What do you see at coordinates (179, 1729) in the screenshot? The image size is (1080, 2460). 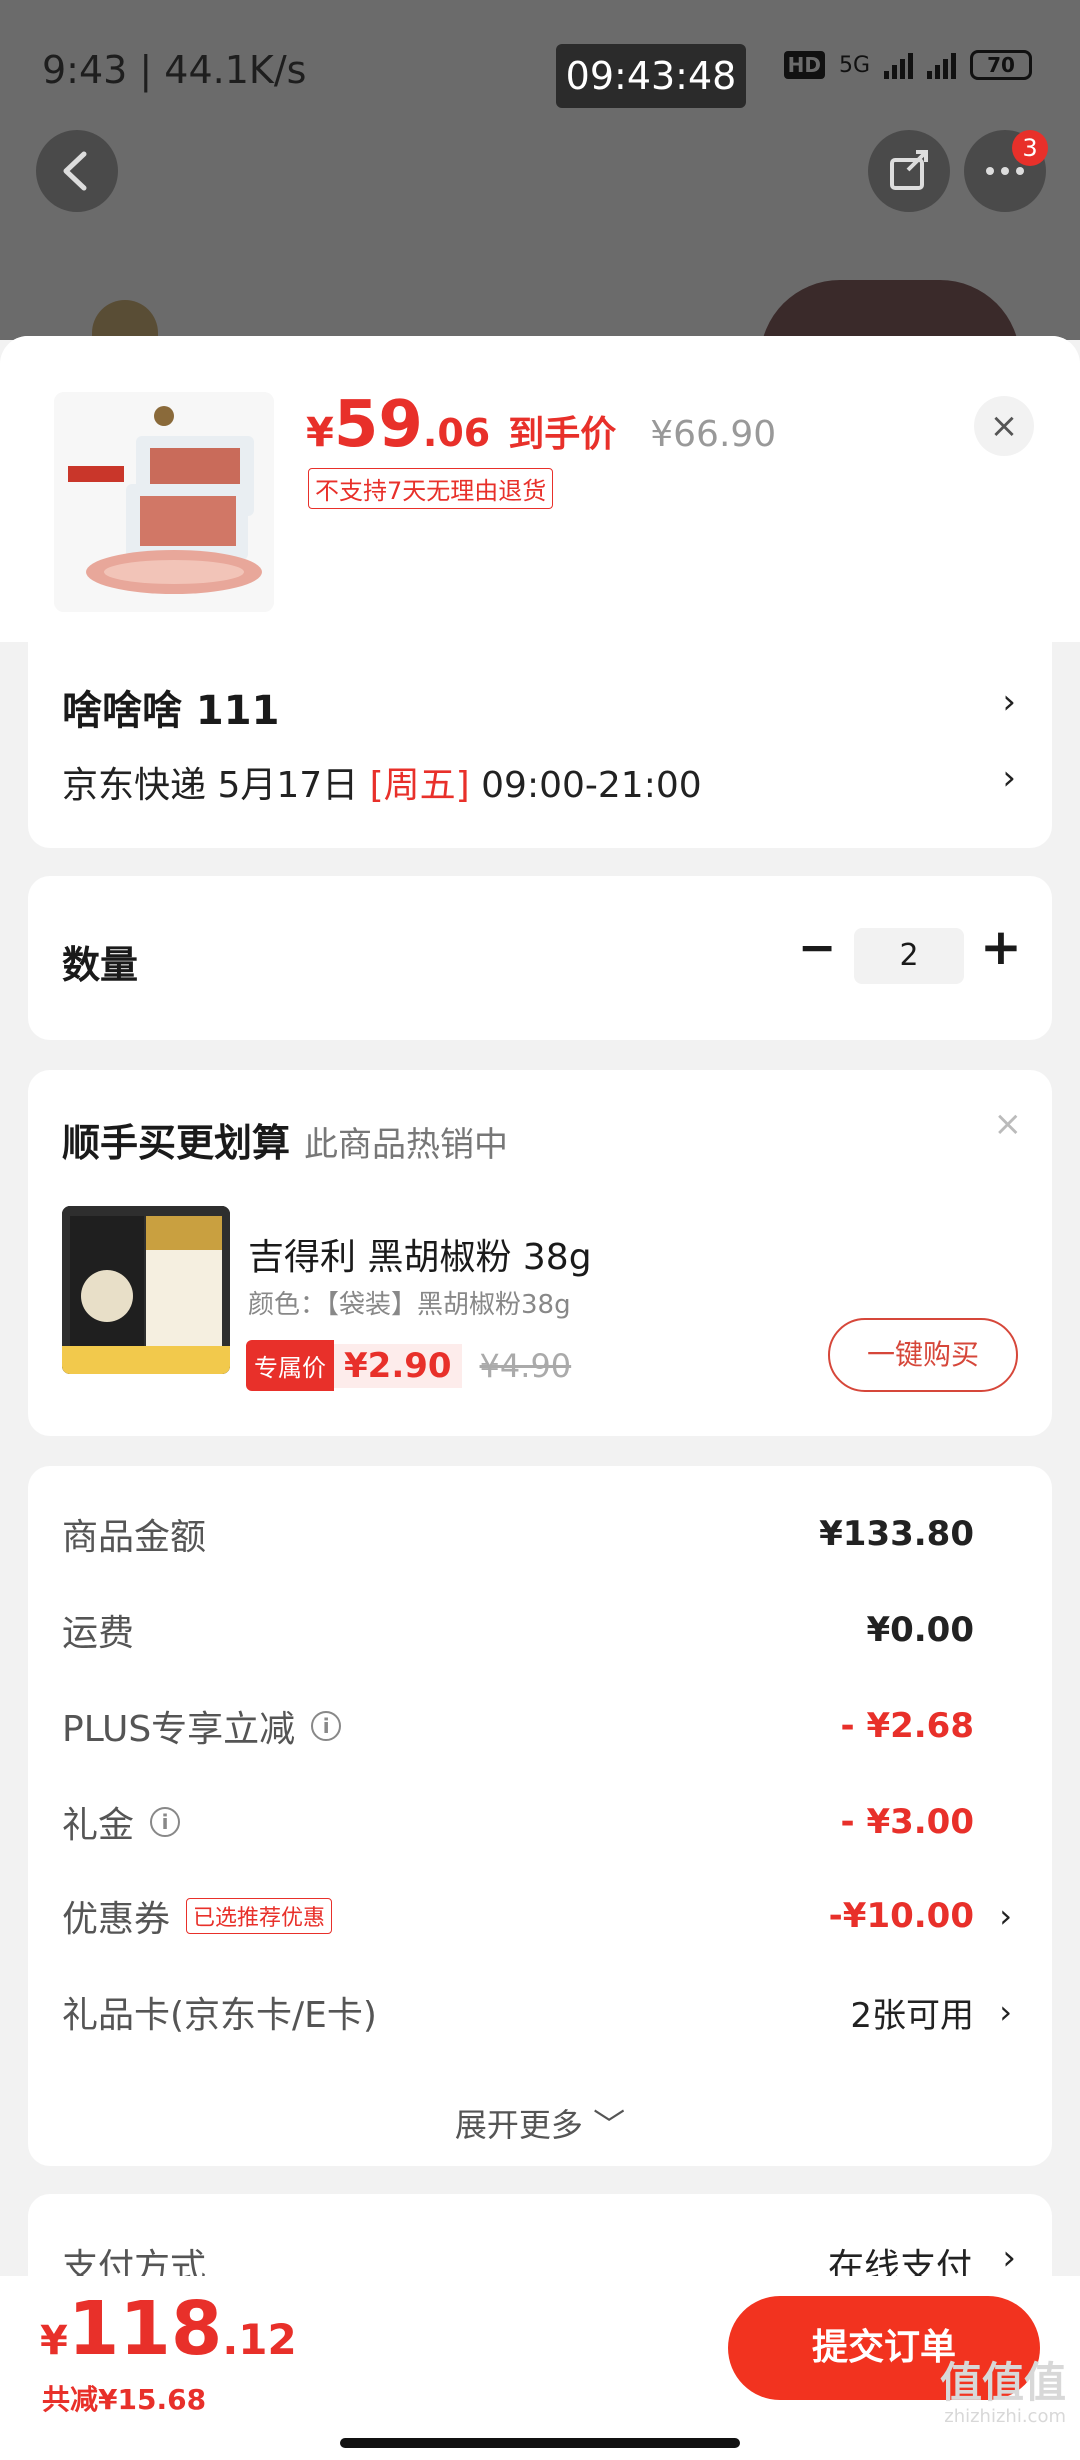 I see `summary-label: PLUS专享立减` at bounding box center [179, 1729].